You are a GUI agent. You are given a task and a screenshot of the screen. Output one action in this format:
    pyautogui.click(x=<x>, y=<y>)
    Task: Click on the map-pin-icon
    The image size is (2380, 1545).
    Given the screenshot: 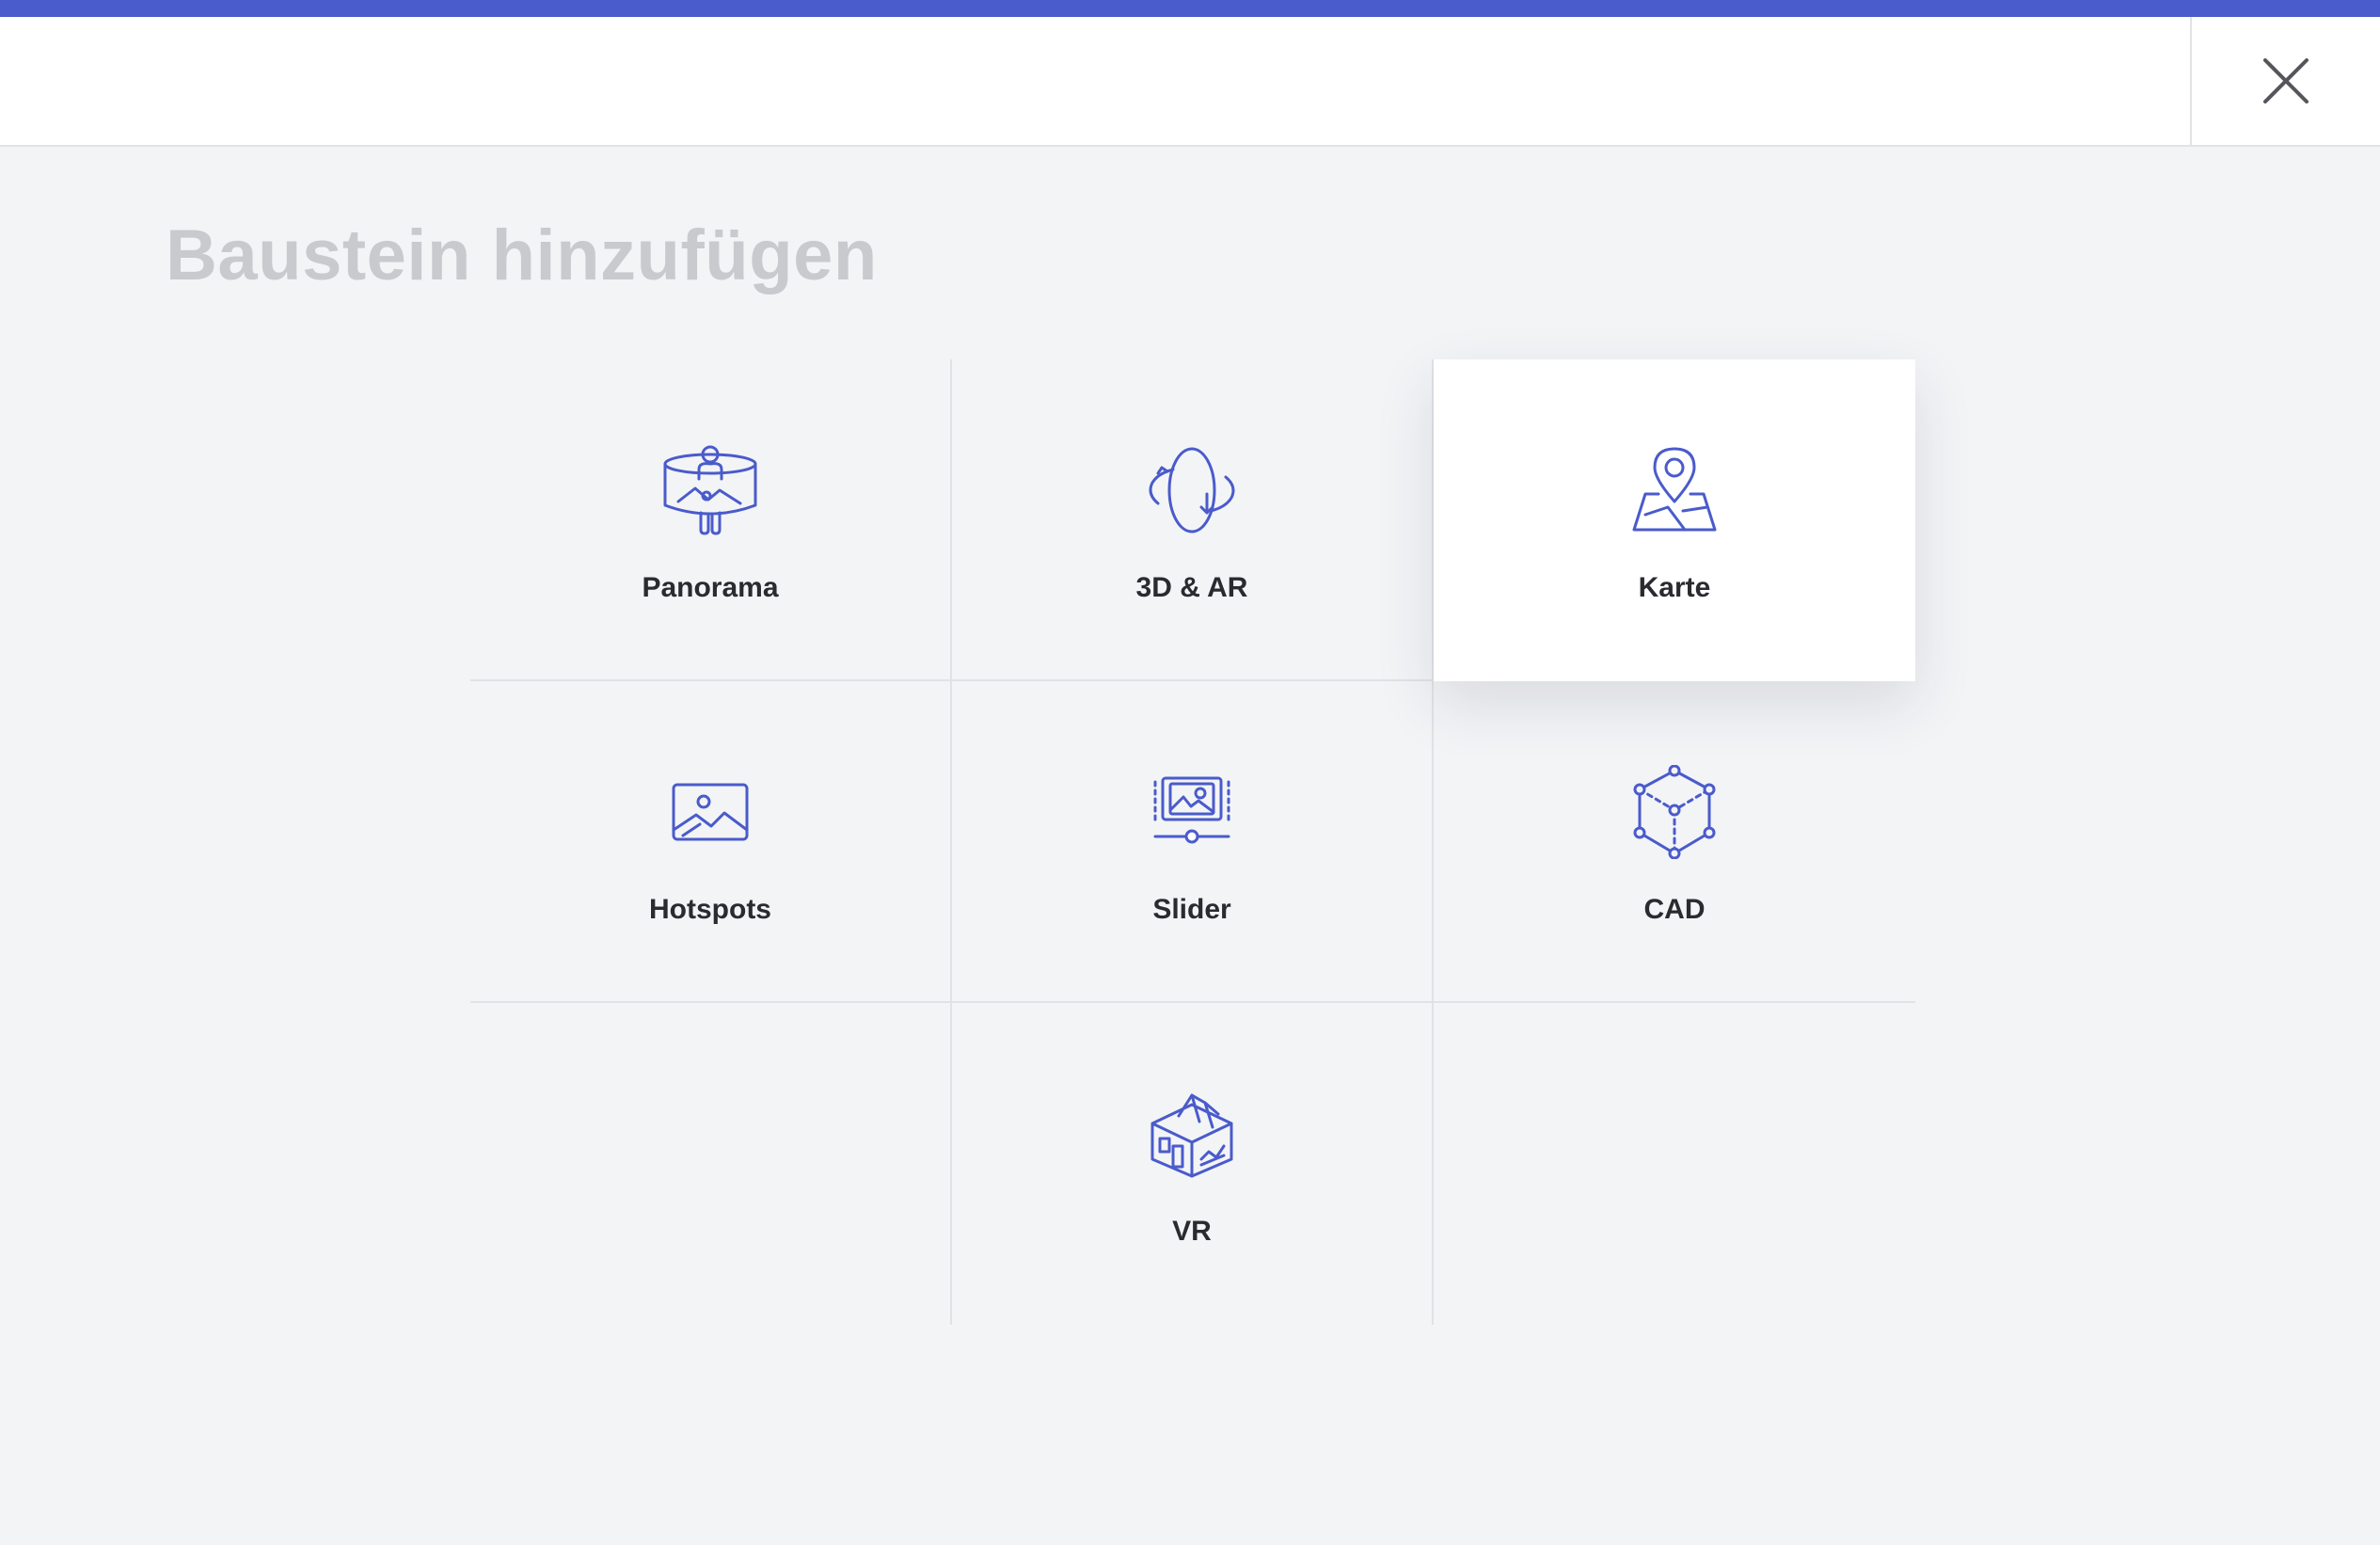 What is the action you would take?
    pyautogui.click(x=1674, y=490)
    